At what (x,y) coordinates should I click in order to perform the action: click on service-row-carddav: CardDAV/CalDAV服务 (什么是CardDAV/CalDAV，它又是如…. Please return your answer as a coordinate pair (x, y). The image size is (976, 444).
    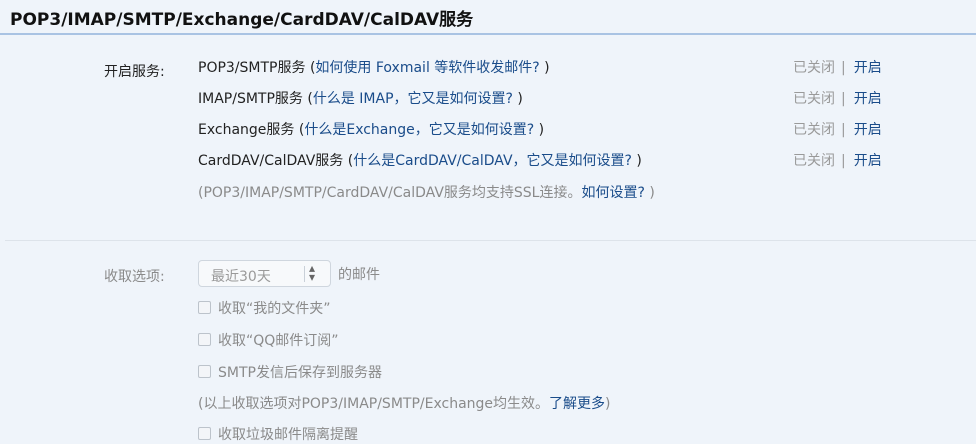
    Looking at the image, I should click on (420, 161).